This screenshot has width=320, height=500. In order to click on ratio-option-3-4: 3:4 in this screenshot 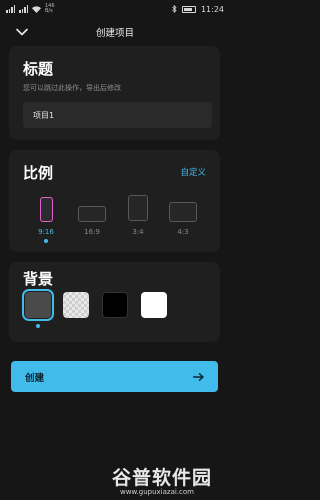, I will do `click(138, 215)`.